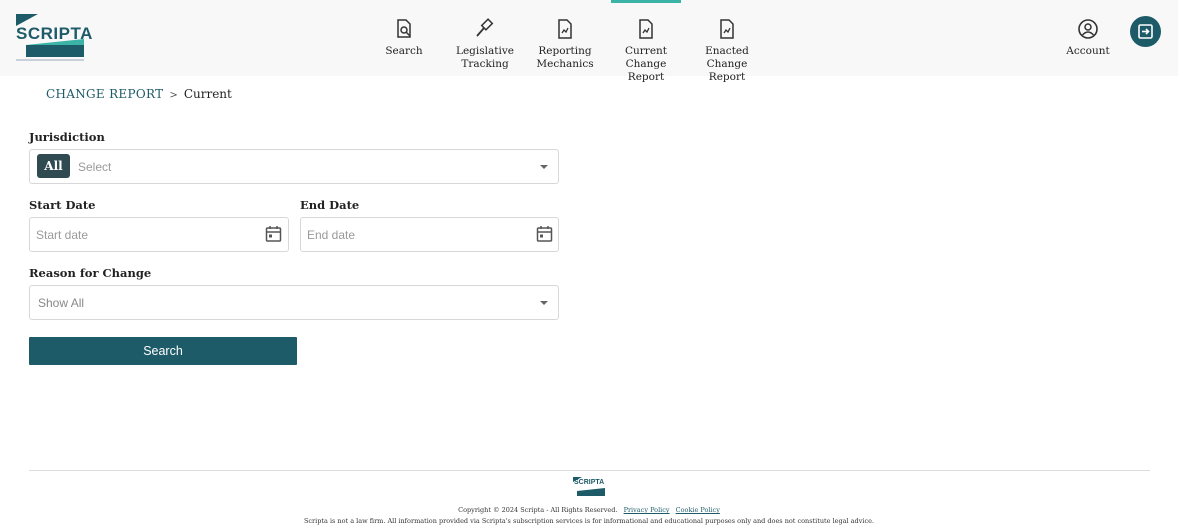 Image resolution: width=1178 pixels, height=528 pixels. What do you see at coordinates (62, 235) in the screenshot?
I see `start-date-placeholder: Start date` at bounding box center [62, 235].